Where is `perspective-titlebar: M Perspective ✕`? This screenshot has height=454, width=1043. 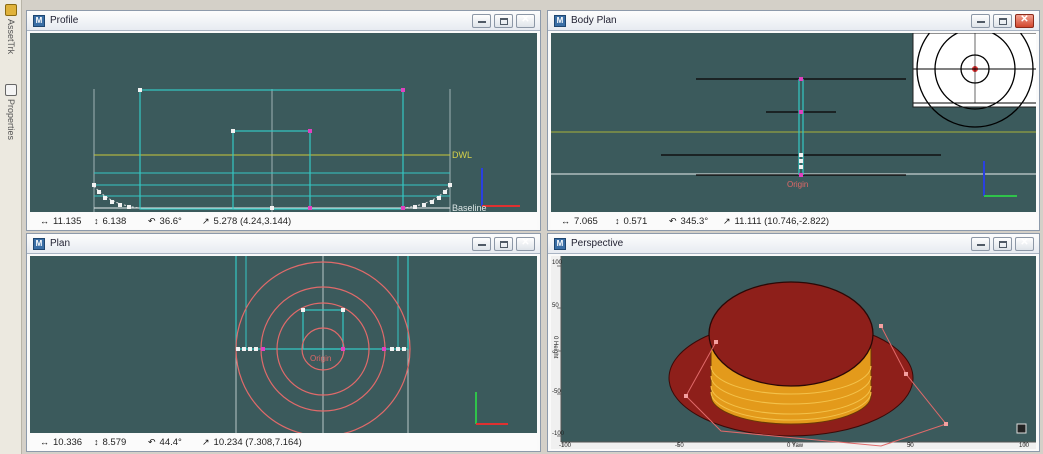
perspective-titlebar: M Perspective ✕ is located at coordinates (793, 244).